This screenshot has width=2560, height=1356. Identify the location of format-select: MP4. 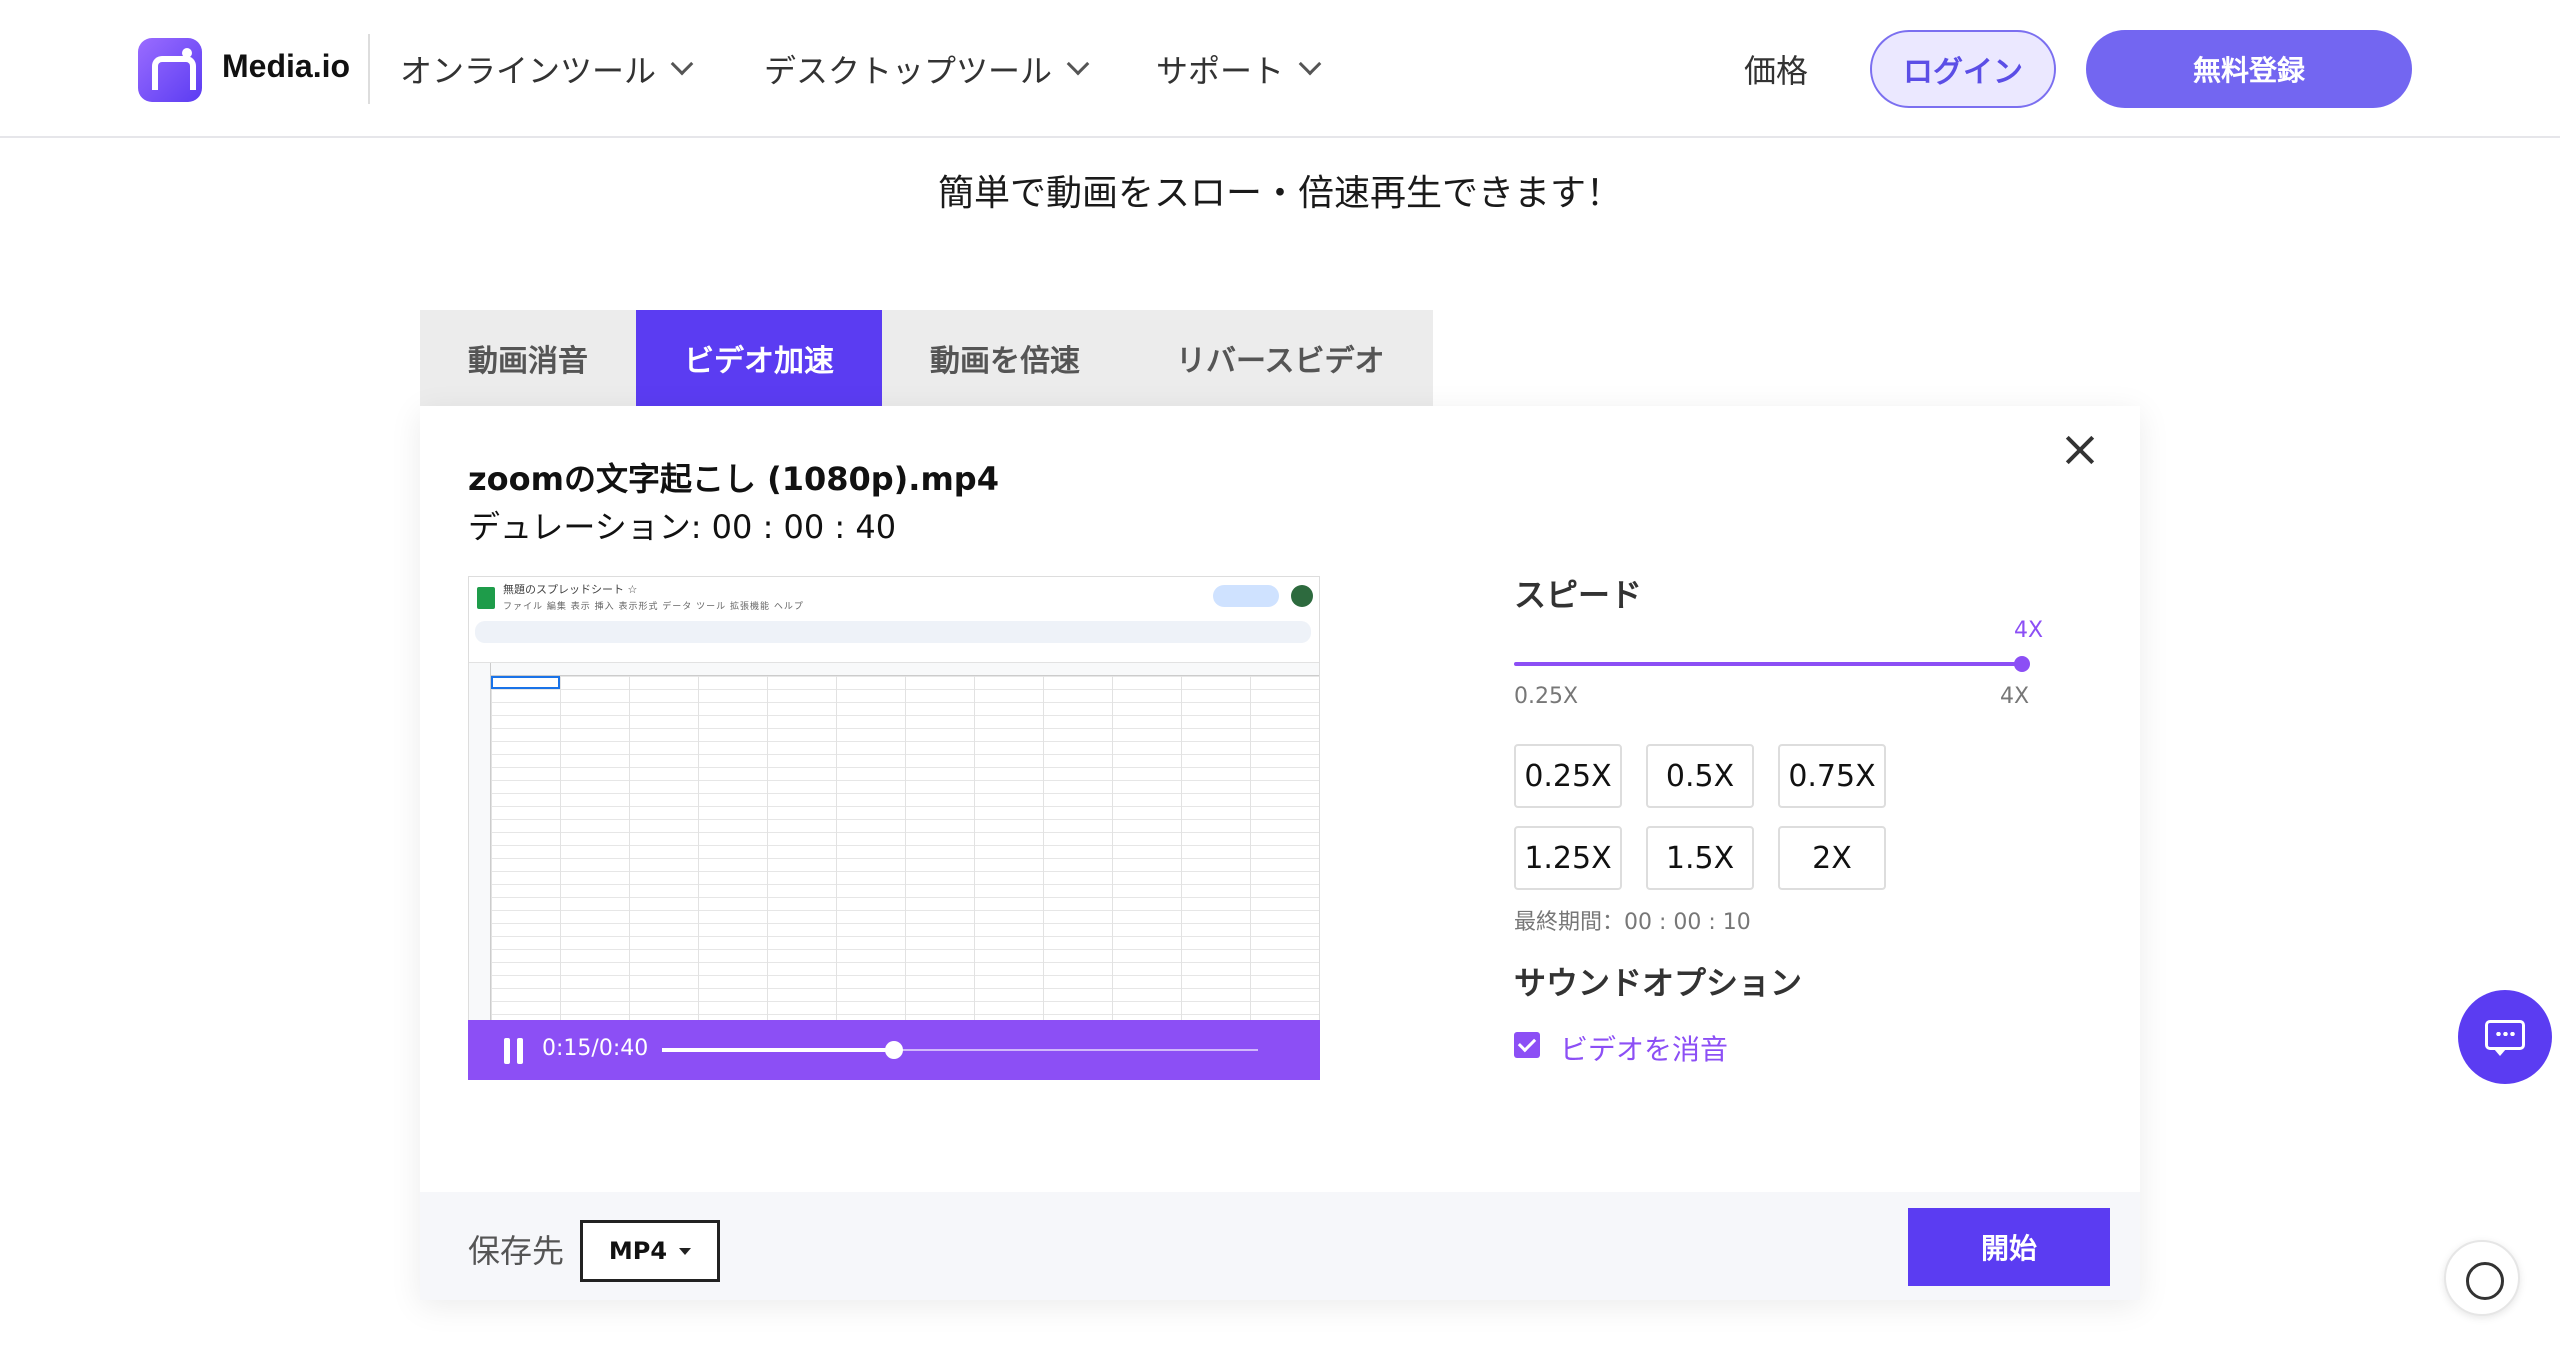
(650, 1251).